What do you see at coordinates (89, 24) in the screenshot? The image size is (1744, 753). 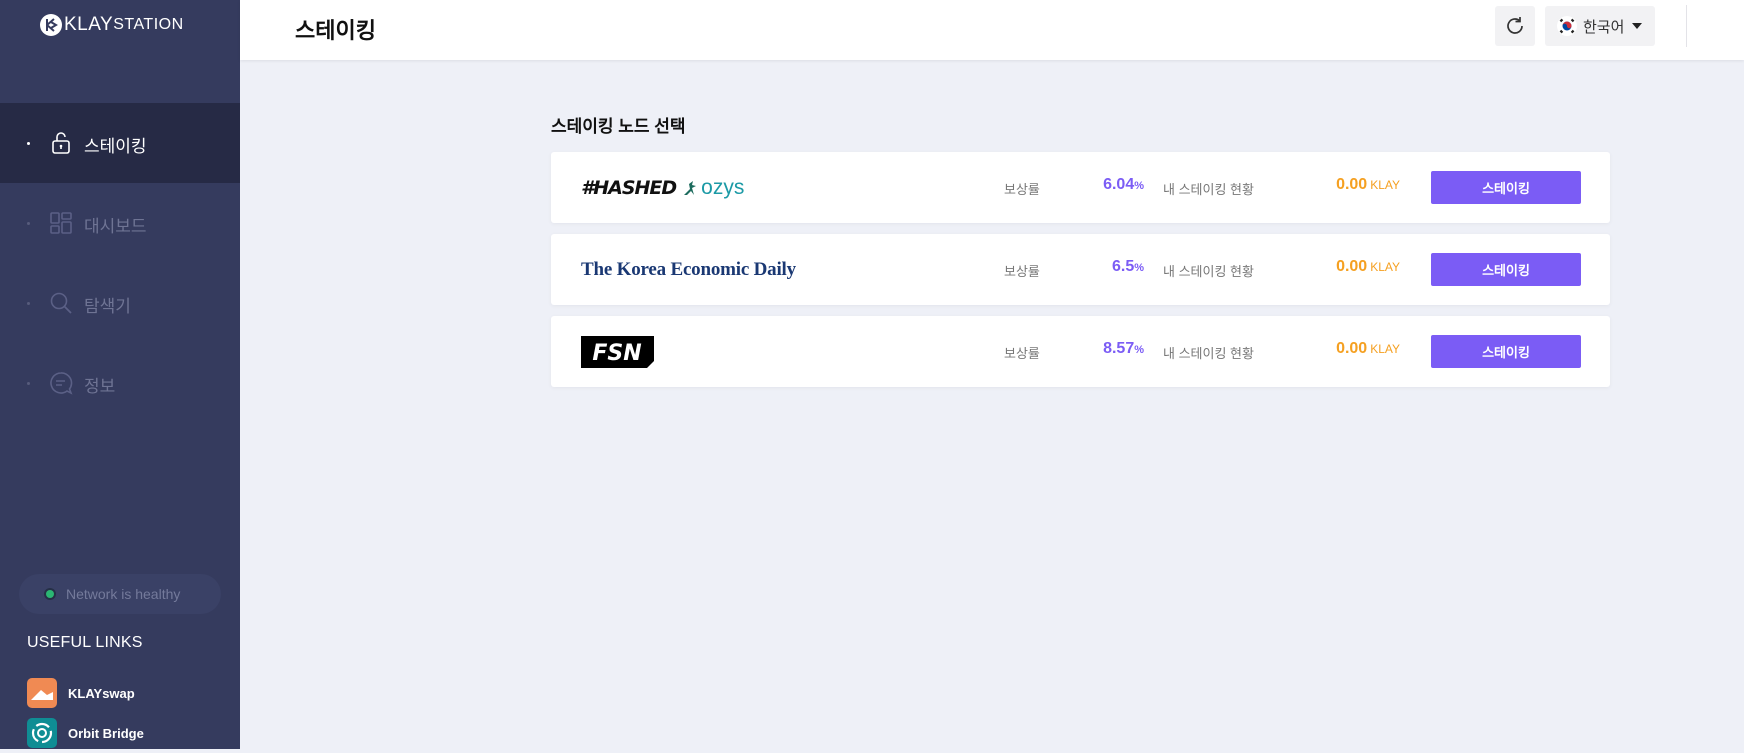 I see `logo-text-klay: KLAY` at bounding box center [89, 24].